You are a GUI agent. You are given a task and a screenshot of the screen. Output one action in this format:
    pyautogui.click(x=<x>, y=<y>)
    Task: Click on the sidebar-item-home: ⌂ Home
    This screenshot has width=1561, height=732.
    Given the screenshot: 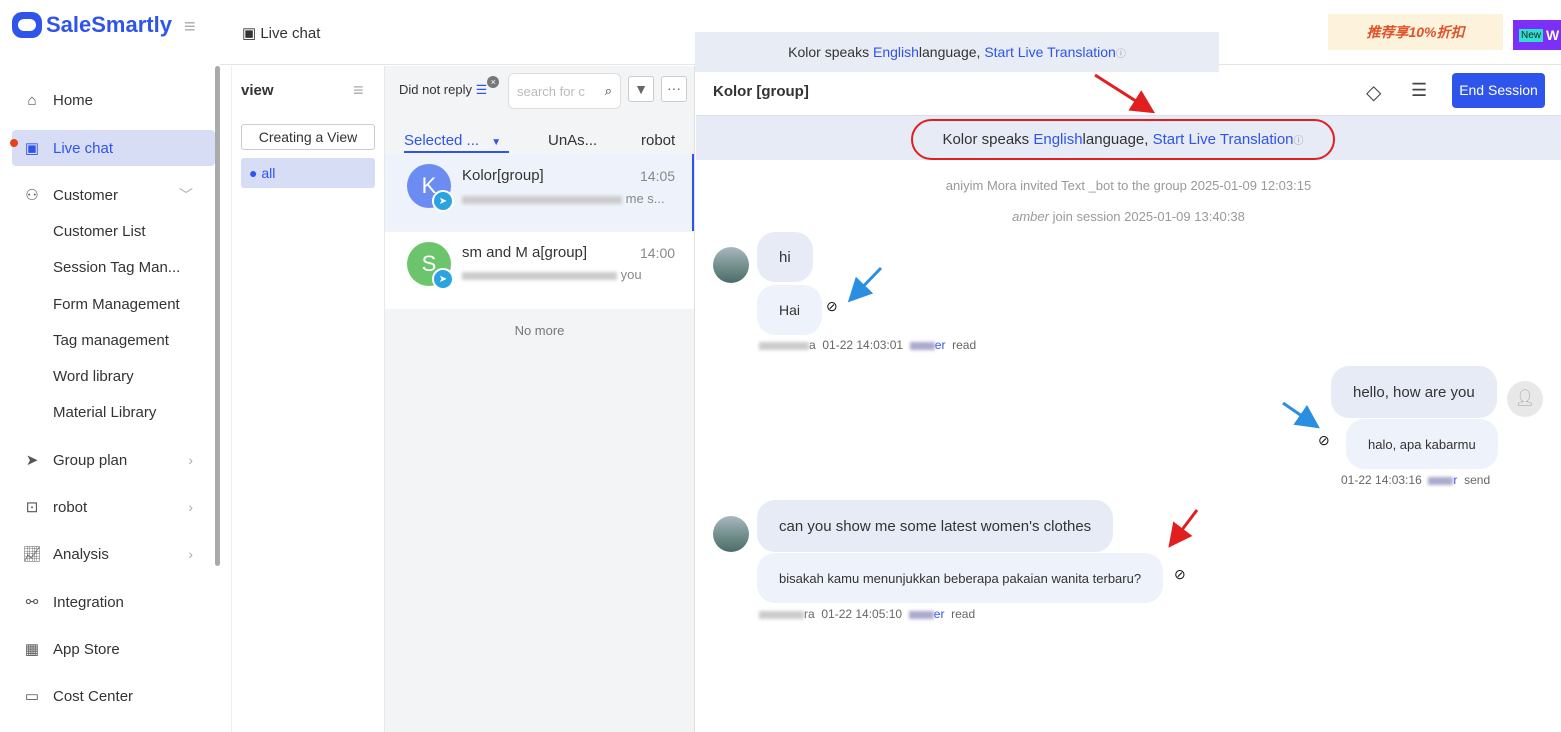 What is the action you would take?
    pyautogui.click(x=113, y=100)
    